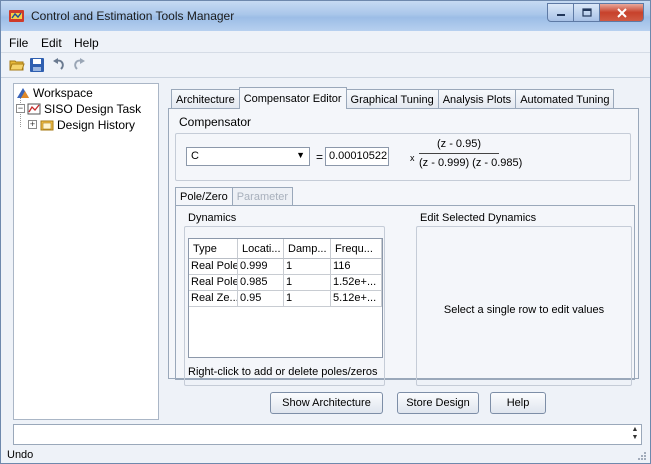 This screenshot has height=464, width=651. Describe the element at coordinates (79, 65) in the screenshot. I see `redo-icon` at that location.